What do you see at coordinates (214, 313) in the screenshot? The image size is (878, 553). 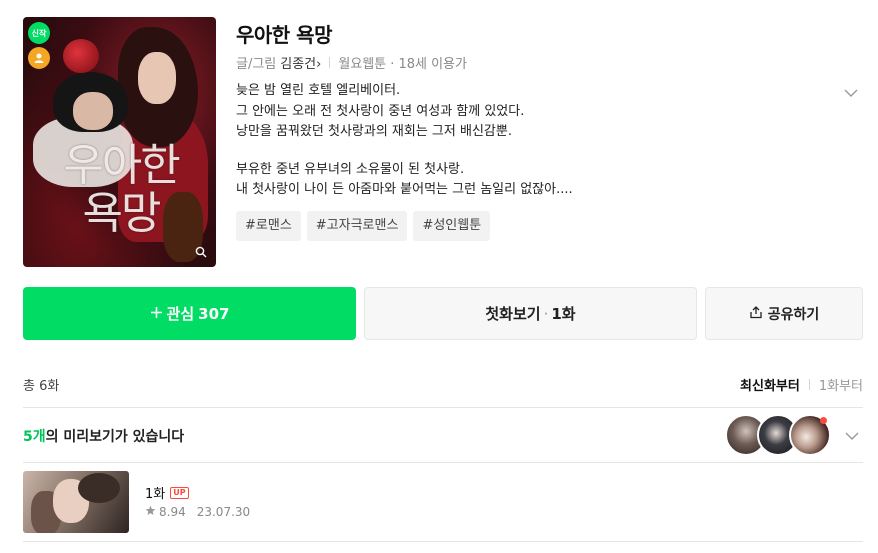 I see `favorite-count: 307` at bounding box center [214, 313].